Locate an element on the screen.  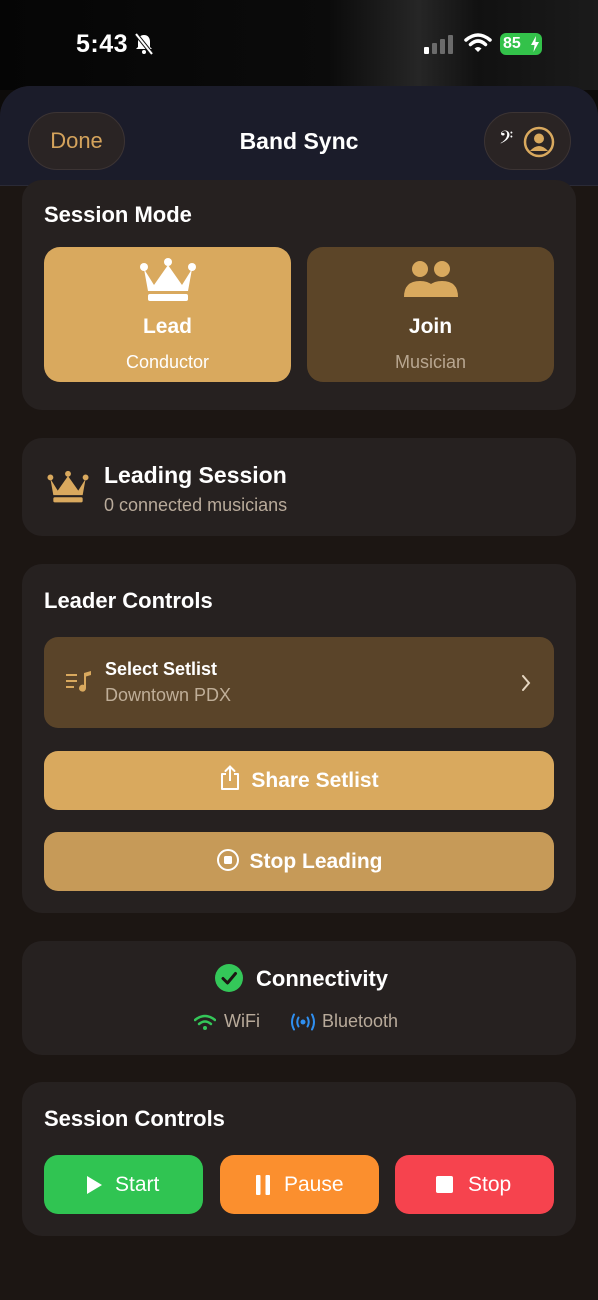
person-circle-icon is located at coordinates (539, 142).